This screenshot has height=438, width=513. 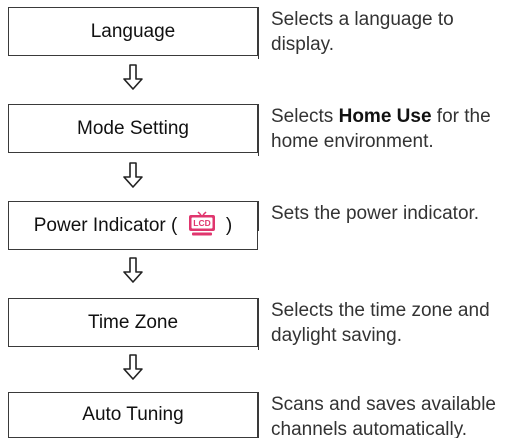 What do you see at coordinates (383, 33) in the screenshot?
I see `step-language-description: Selects a language to display.` at bounding box center [383, 33].